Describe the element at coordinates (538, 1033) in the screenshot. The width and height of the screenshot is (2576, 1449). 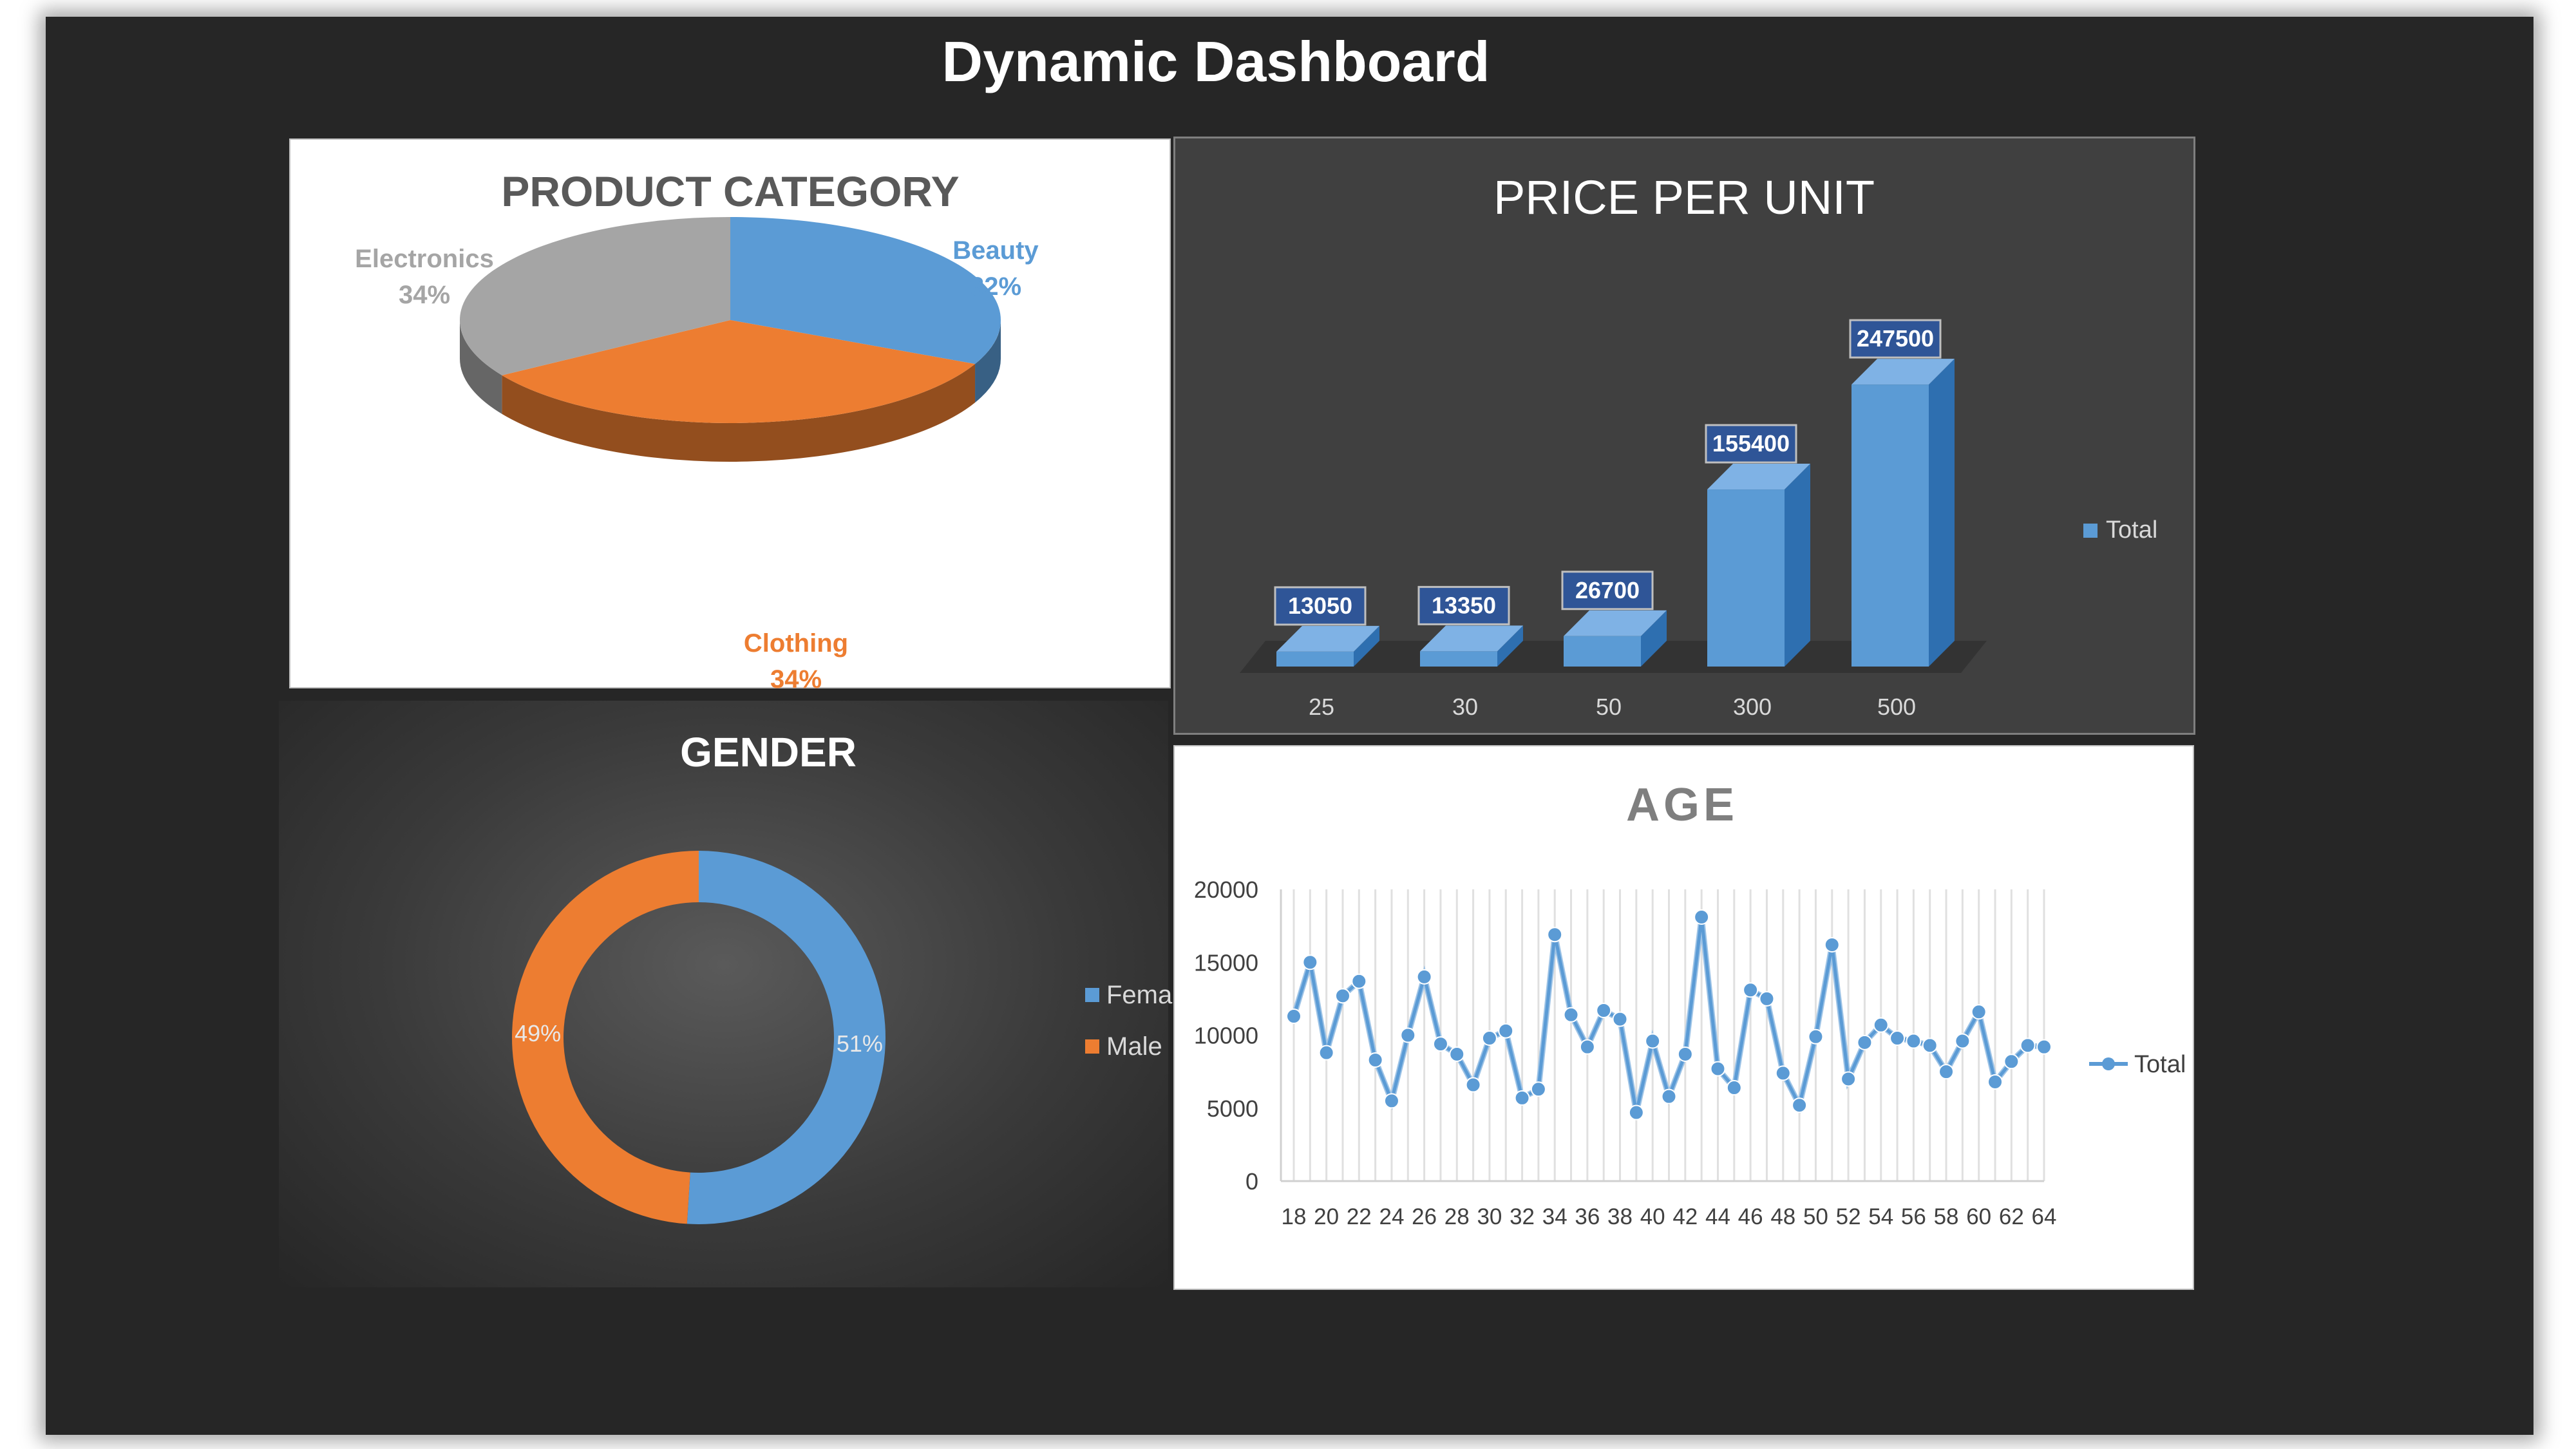
I see `doughnut-percent-label-male: 49%` at that location.